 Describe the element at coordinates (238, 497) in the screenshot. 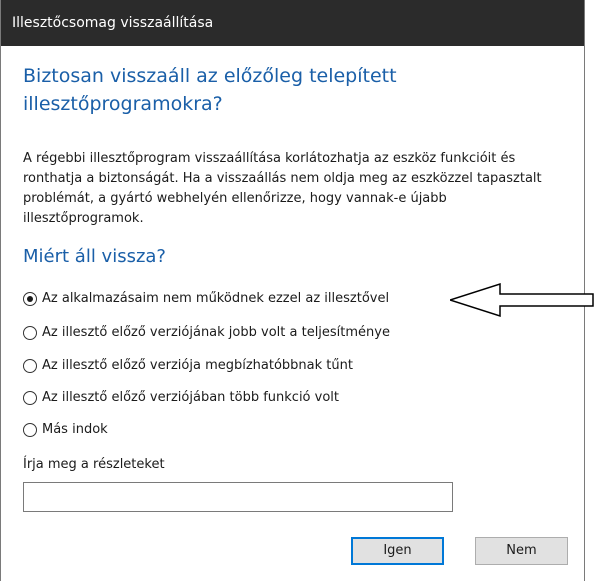

I see `details-input` at that location.